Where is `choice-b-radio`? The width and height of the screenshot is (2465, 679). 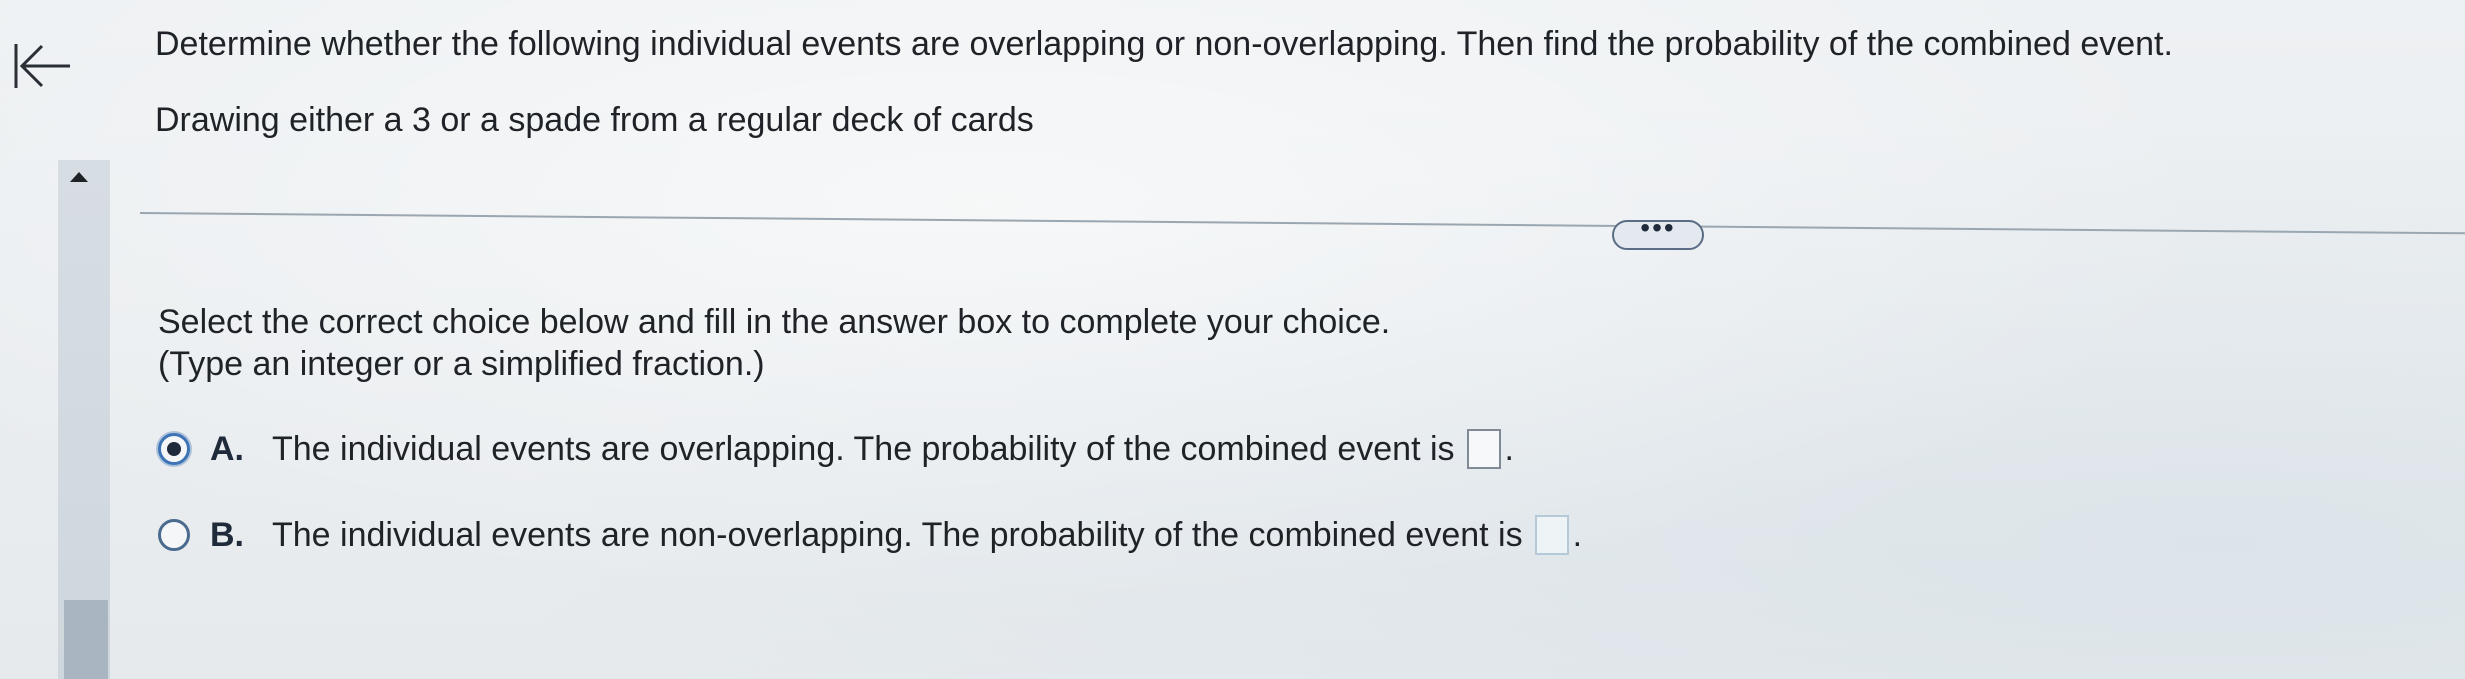
choice-b-radio is located at coordinates (174, 535).